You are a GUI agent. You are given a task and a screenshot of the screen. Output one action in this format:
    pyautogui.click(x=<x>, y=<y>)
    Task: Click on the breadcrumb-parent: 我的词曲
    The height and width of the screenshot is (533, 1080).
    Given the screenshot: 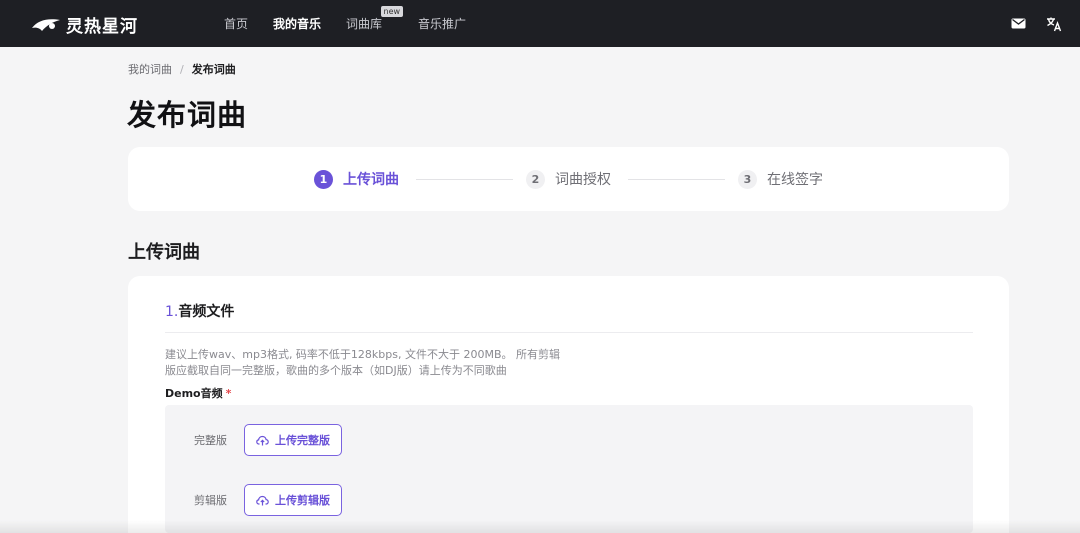 What is the action you would take?
    pyautogui.click(x=150, y=69)
    